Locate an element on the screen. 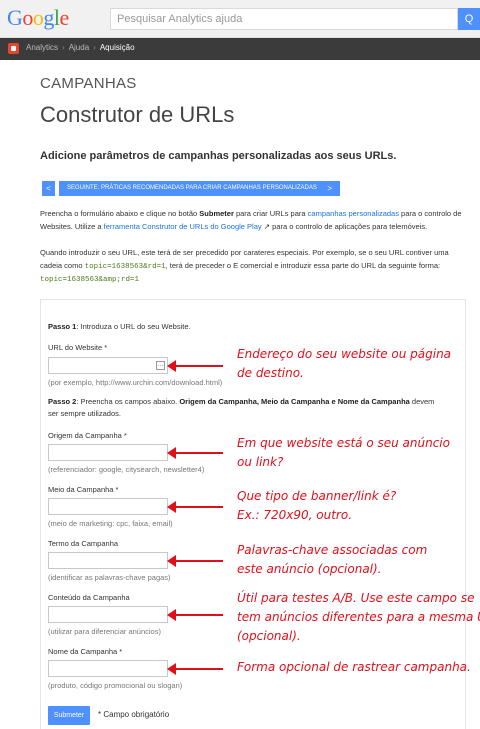 The image size is (480, 729). content-label: Conteúdo da Campanha is located at coordinates (89, 597).